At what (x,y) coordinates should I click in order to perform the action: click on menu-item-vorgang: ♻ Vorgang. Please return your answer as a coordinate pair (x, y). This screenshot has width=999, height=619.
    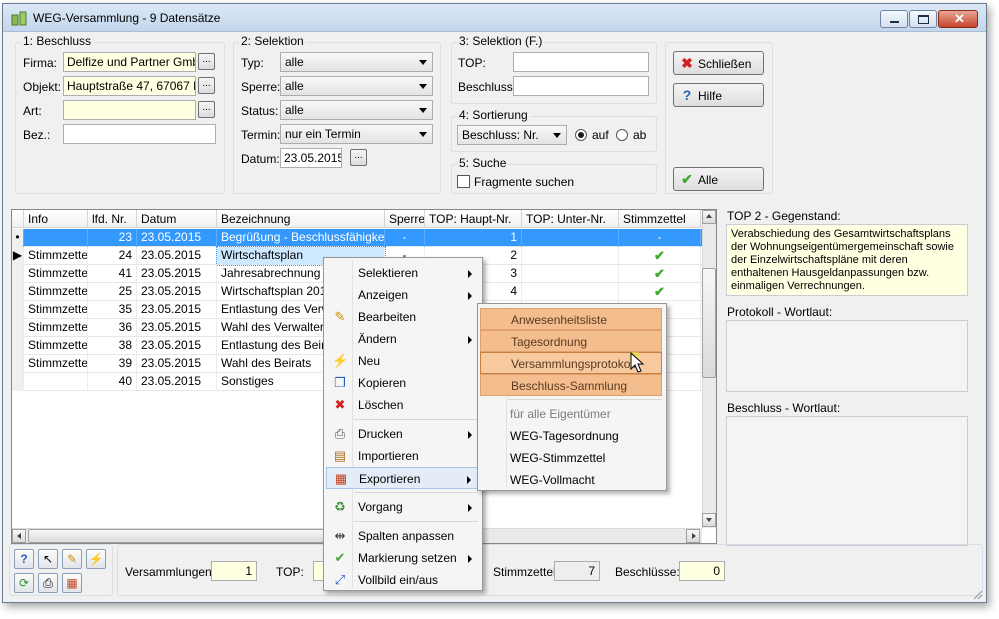
    Looking at the image, I should click on (403, 507).